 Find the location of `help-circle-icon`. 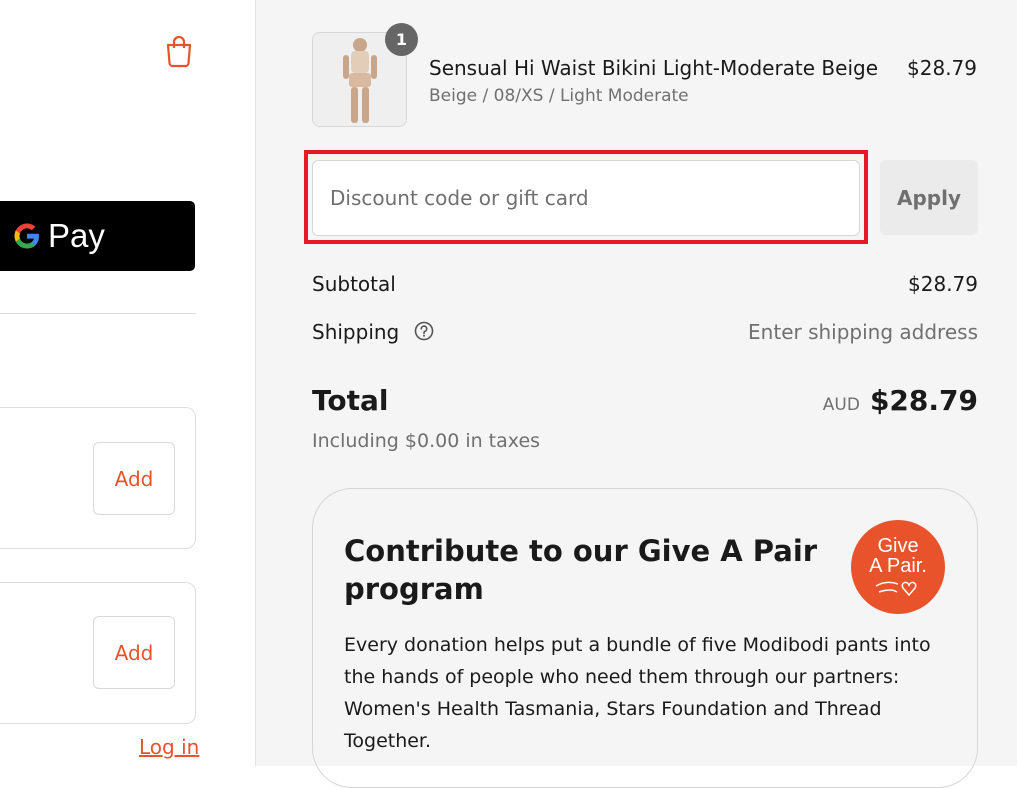

help-circle-icon is located at coordinates (424, 333).